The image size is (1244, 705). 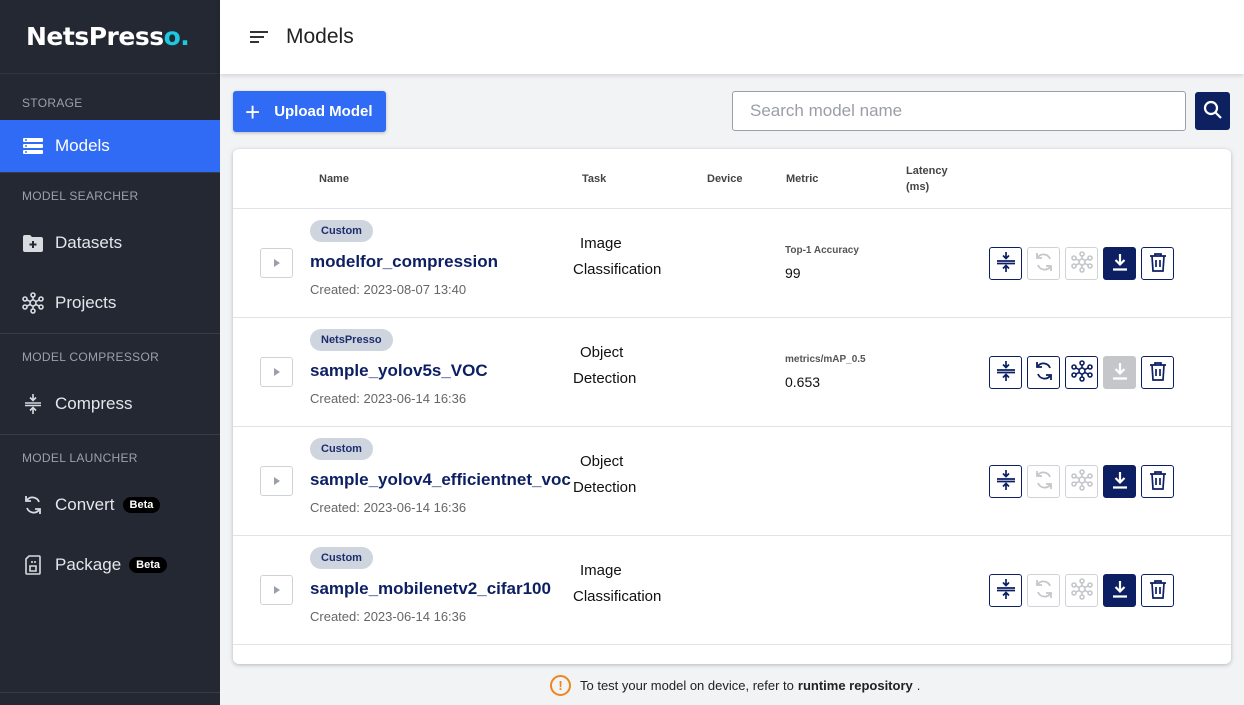 What do you see at coordinates (88, 564) in the screenshot?
I see `sidebar-item-label: Package` at bounding box center [88, 564].